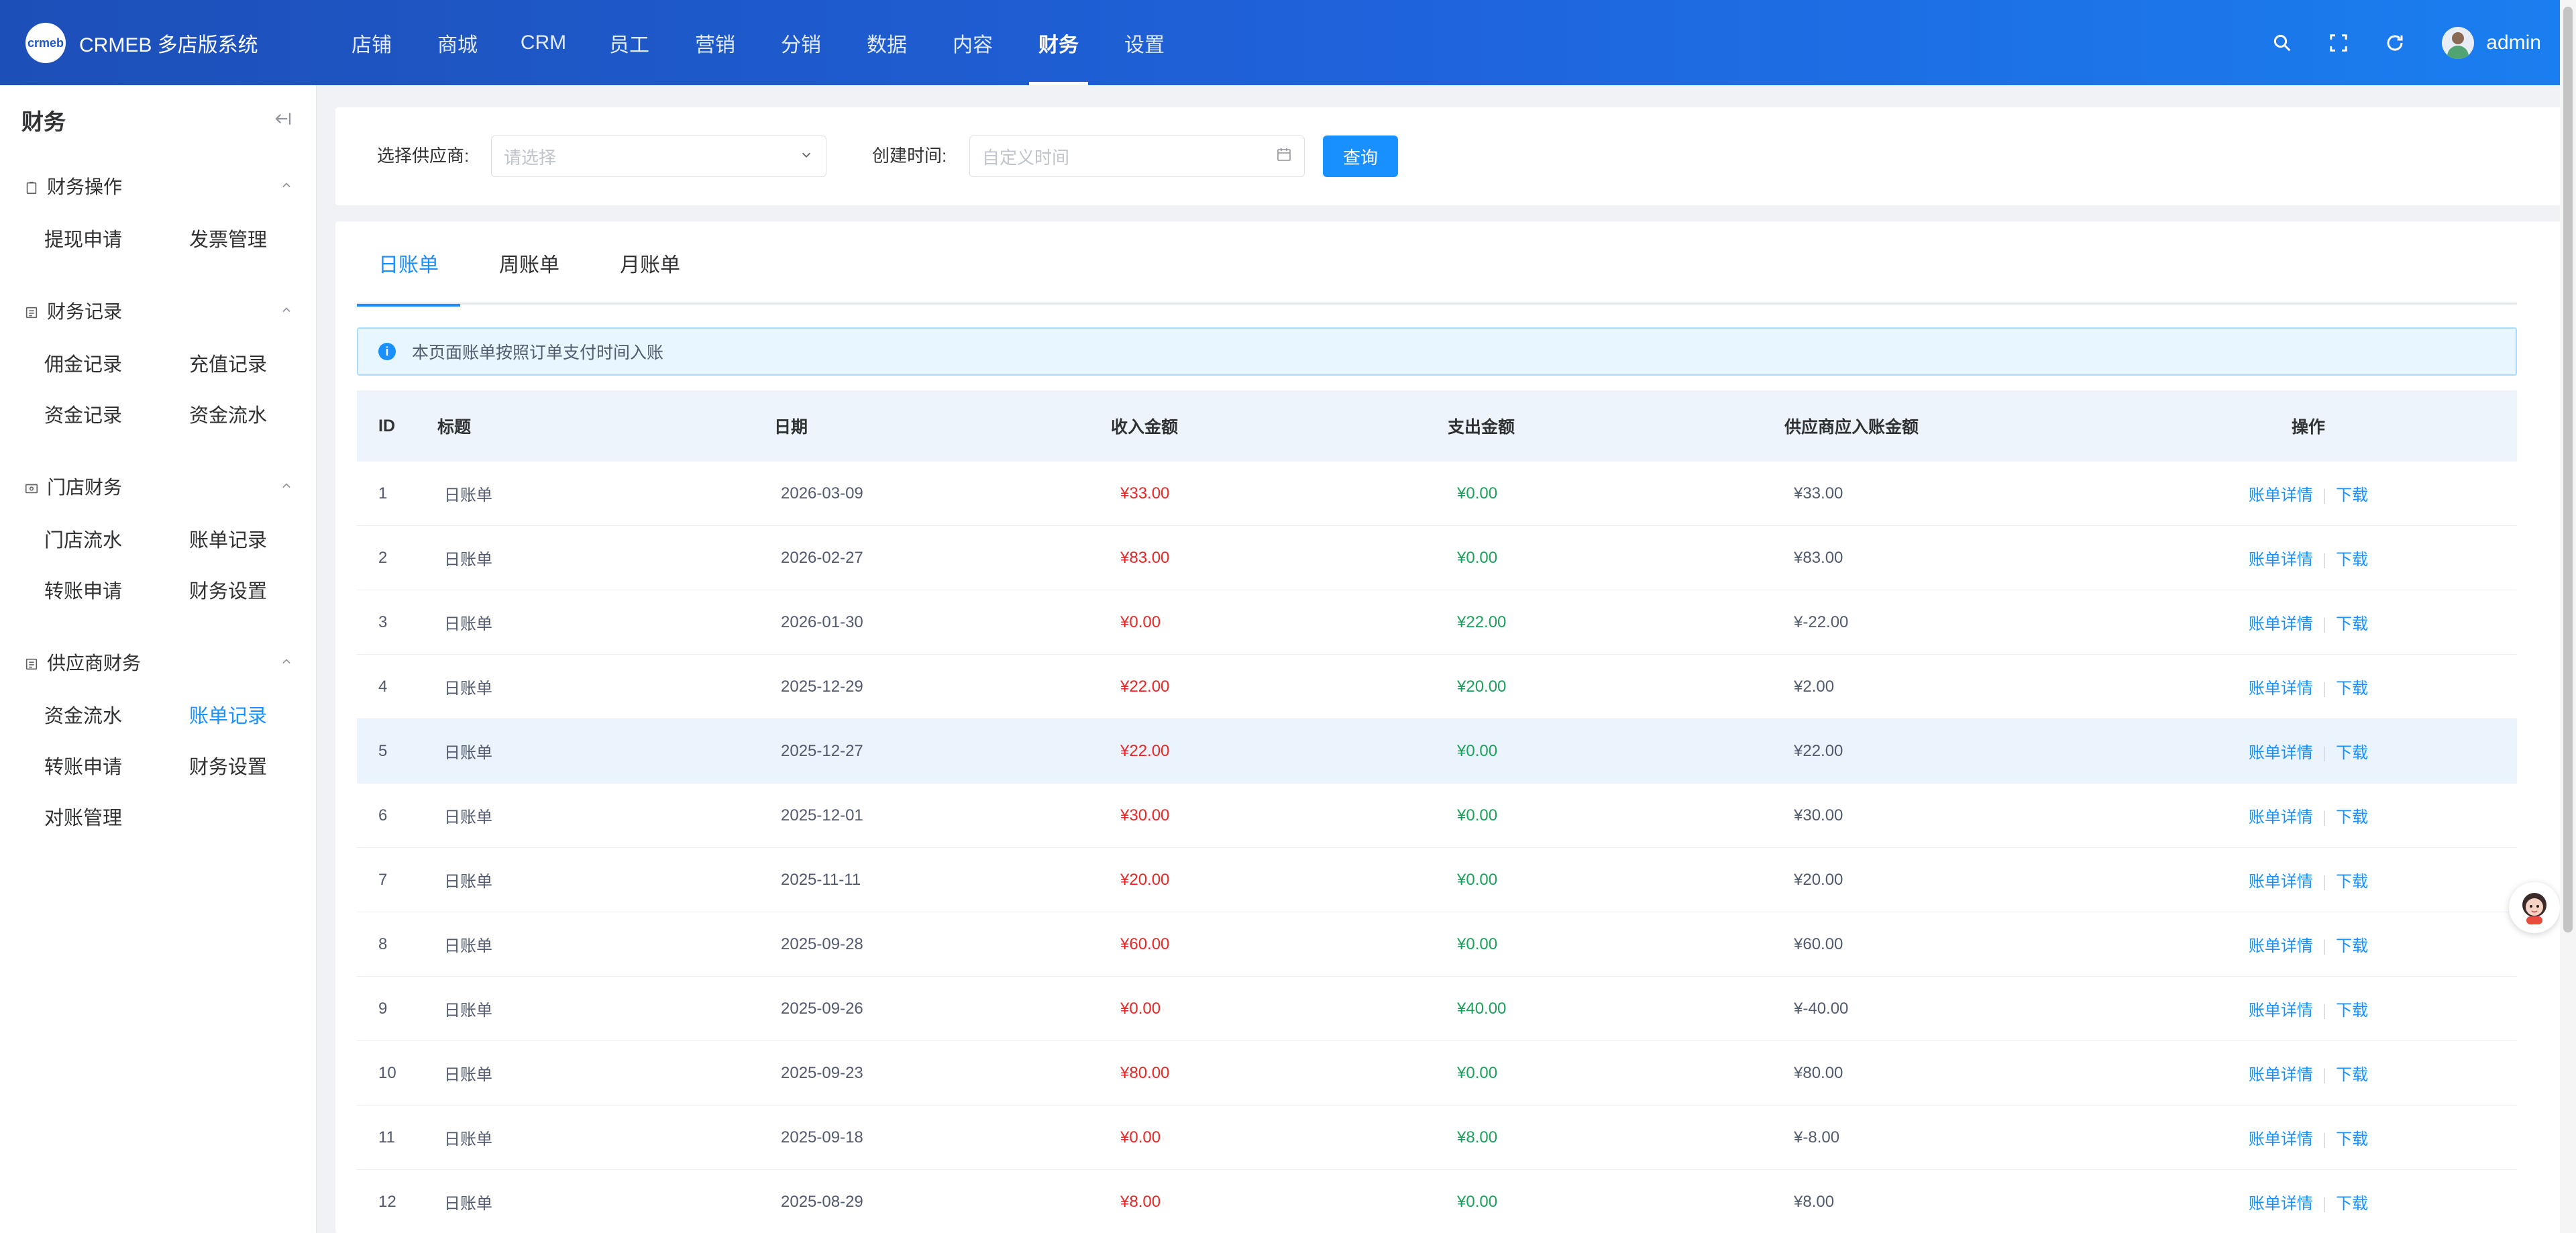 This screenshot has width=2576, height=1233. Describe the element at coordinates (543, 43) in the screenshot. I see `nav-item-2: CRM` at that location.